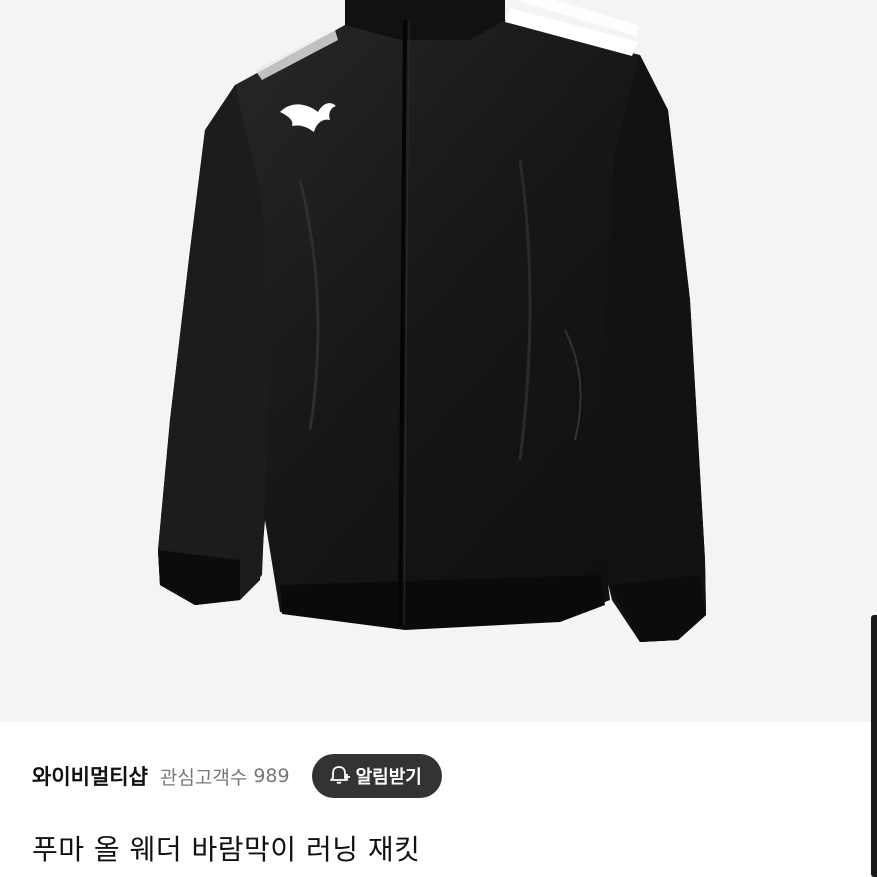  I want to click on shop-name: 와이비멀티샵, so click(90, 776).